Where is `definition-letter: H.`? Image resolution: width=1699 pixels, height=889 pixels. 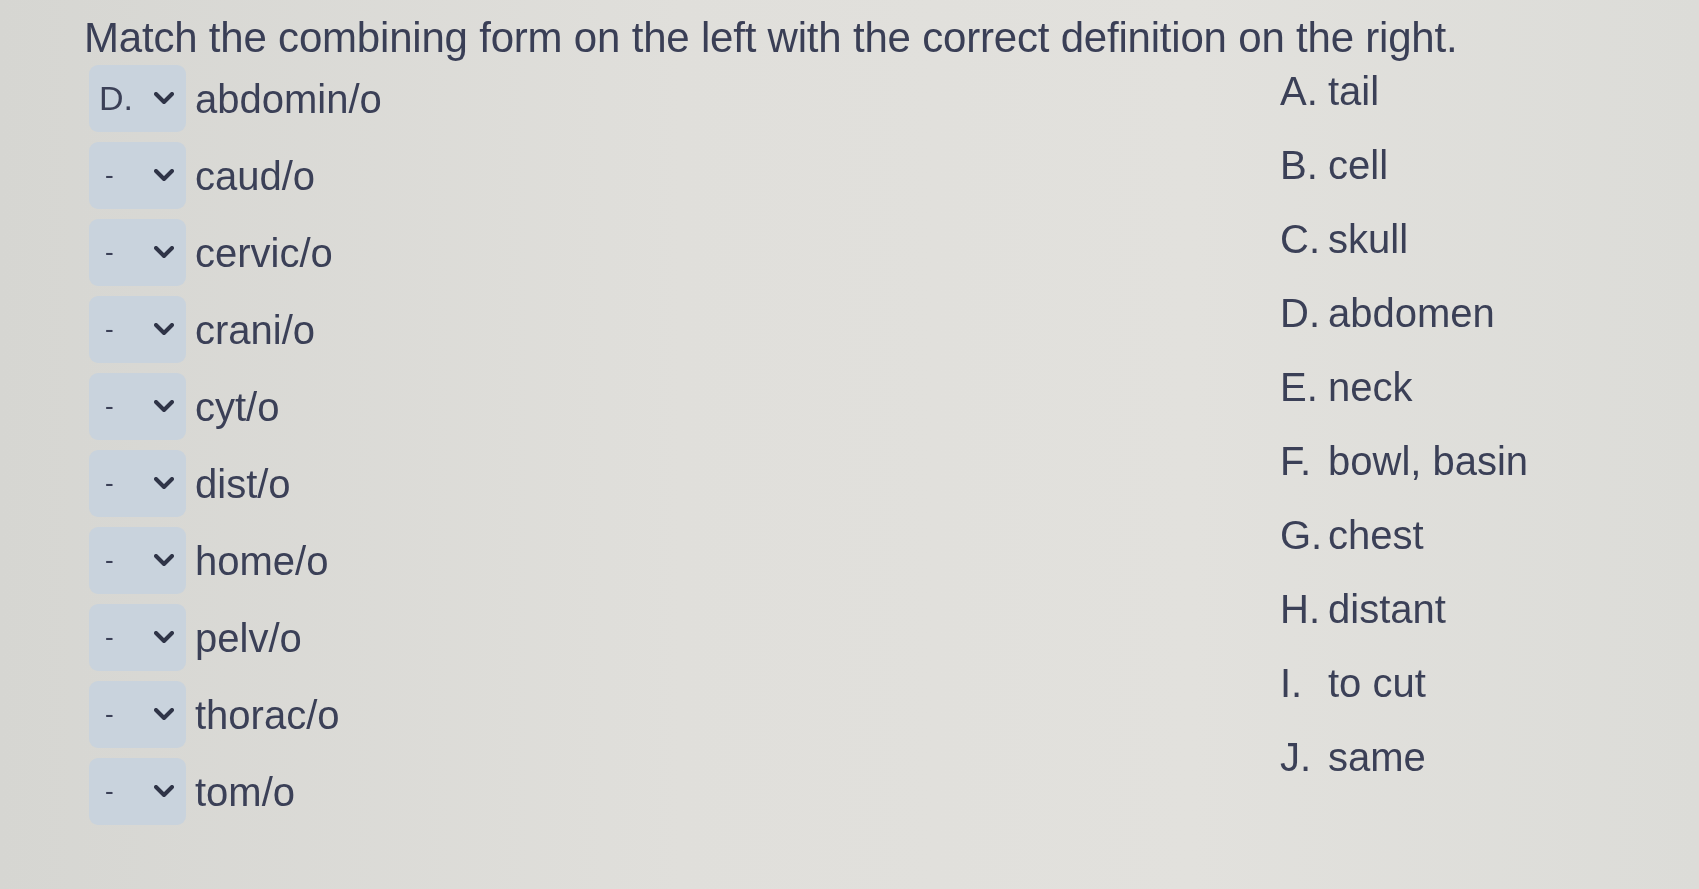
definition-letter: H. is located at coordinates (1300, 609).